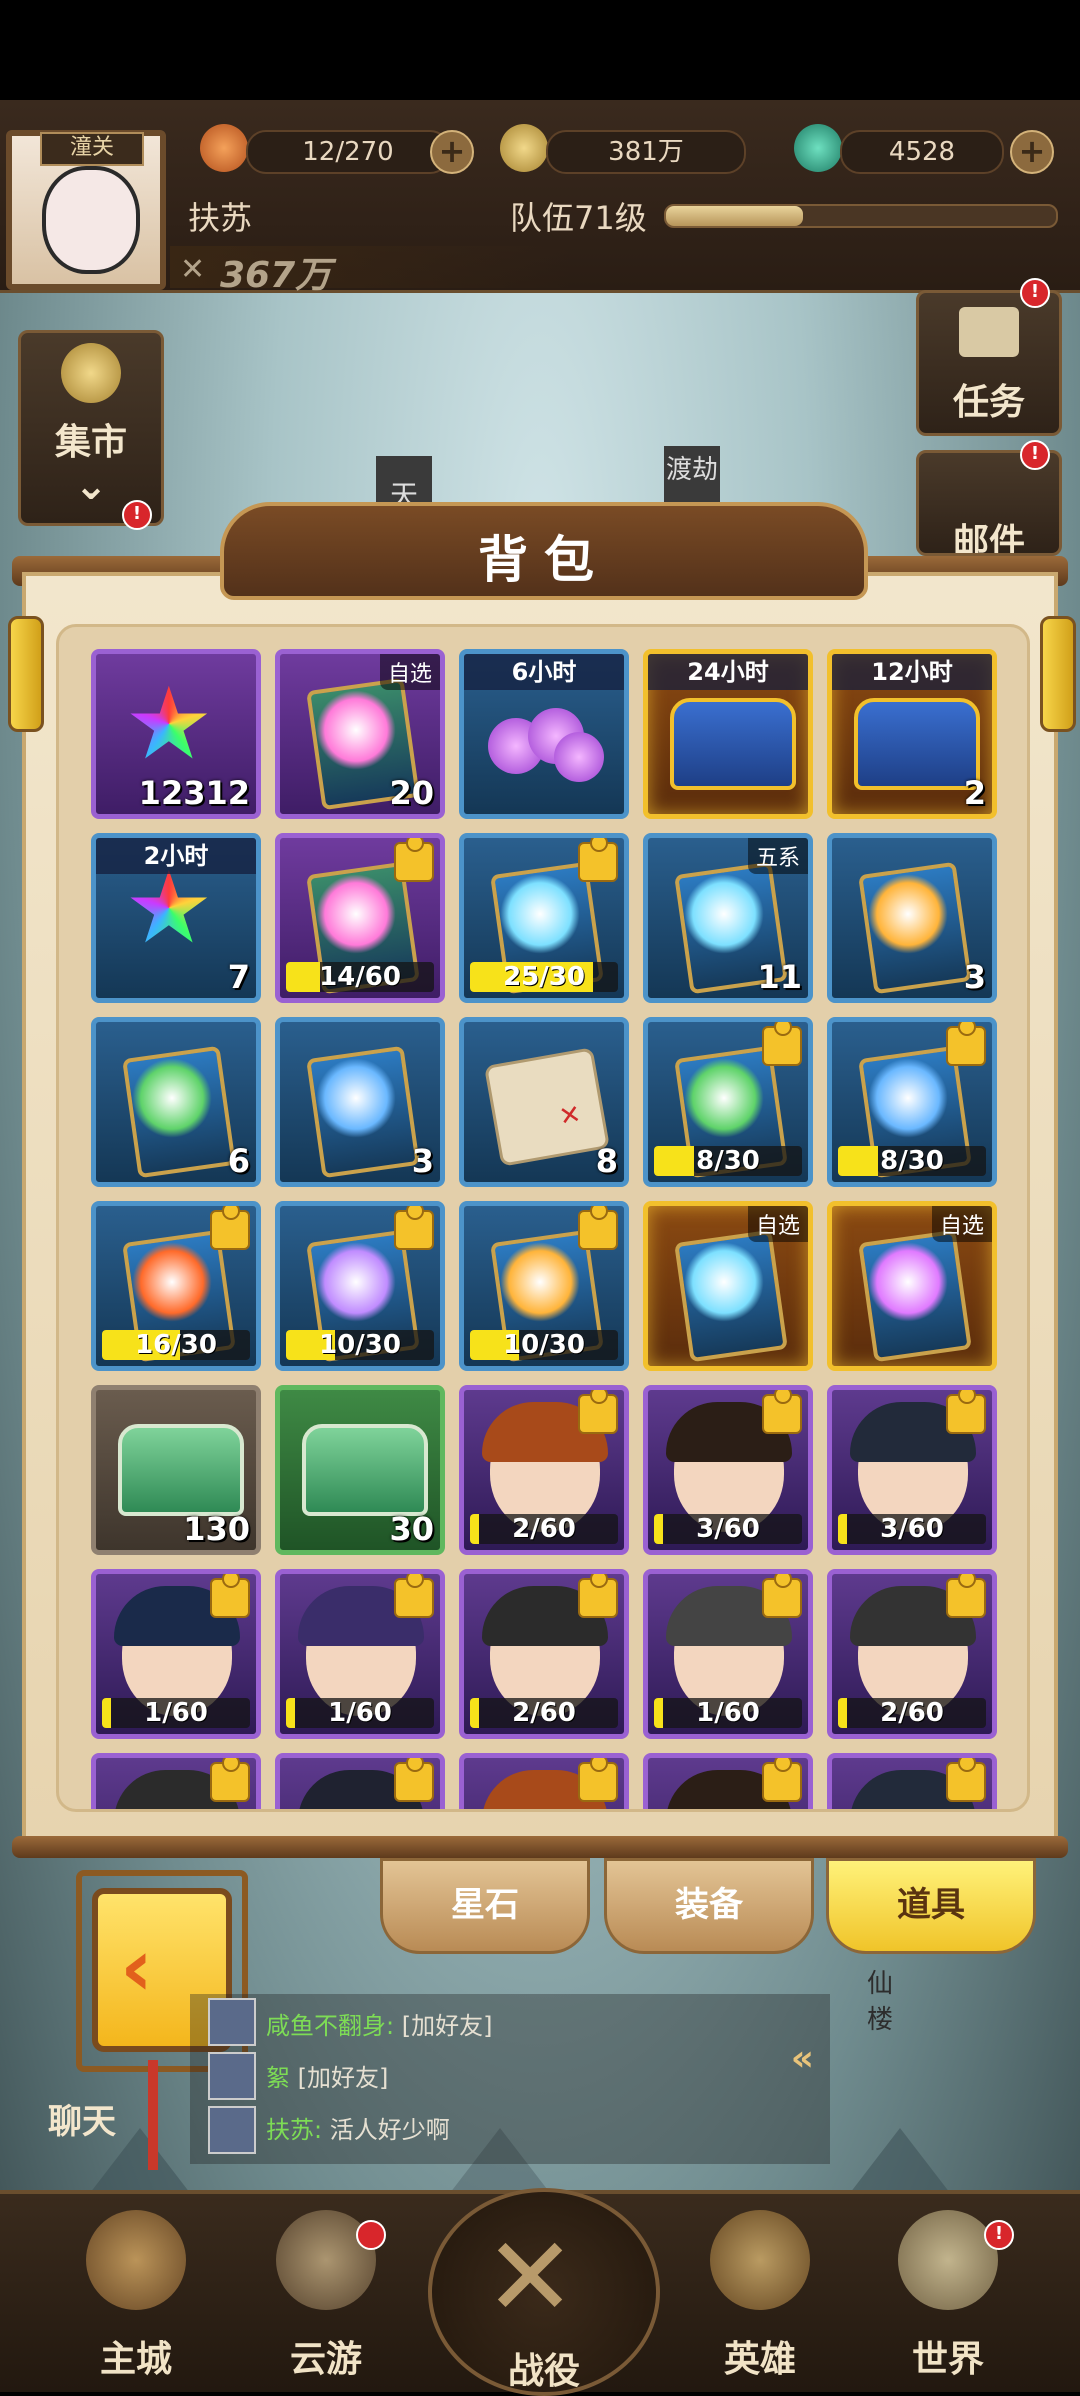  I want to click on item-slot: ★ 2小时 7, so click(176, 918).